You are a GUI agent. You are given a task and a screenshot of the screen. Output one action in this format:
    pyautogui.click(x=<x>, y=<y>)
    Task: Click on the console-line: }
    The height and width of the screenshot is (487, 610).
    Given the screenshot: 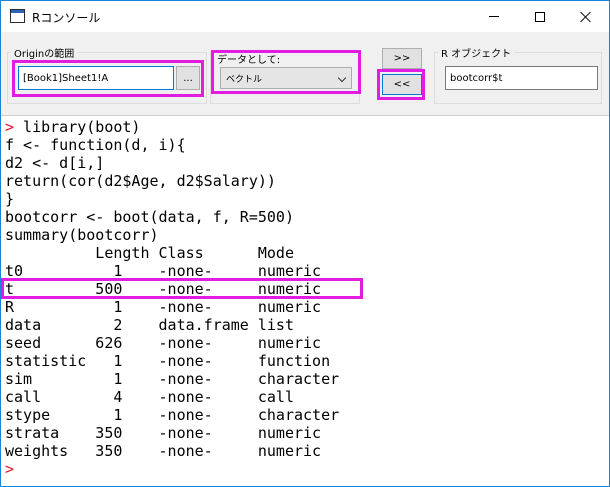 What is the action you would take?
    pyautogui.click(x=10, y=199)
    